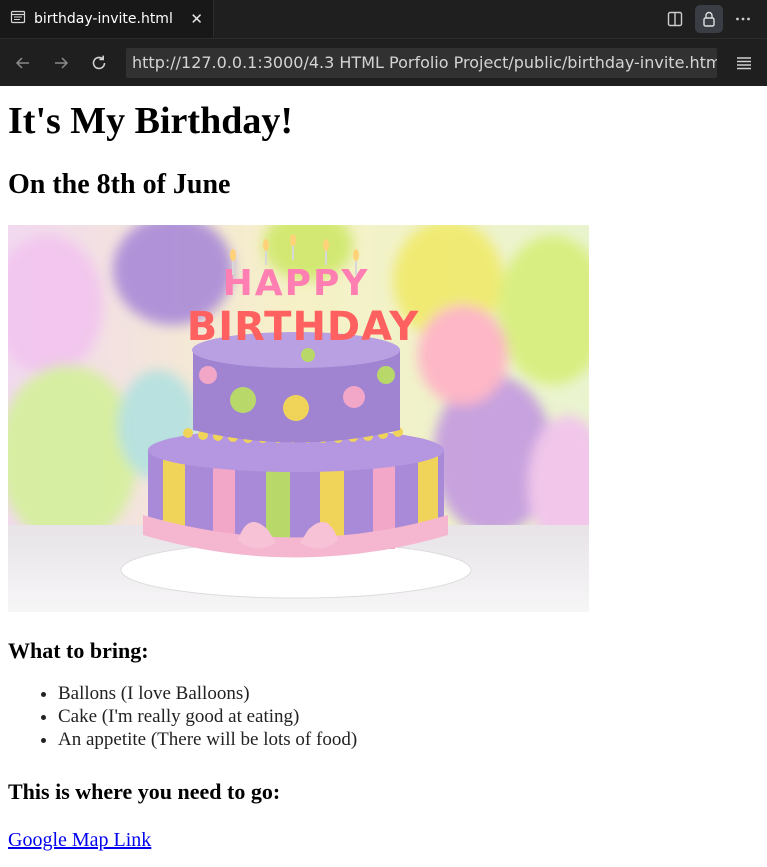 This screenshot has height=867, width=767. What do you see at coordinates (79, 840) in the screenshot?
I see `google-map-link: Google Map Link` at bounding box center [79, 840].